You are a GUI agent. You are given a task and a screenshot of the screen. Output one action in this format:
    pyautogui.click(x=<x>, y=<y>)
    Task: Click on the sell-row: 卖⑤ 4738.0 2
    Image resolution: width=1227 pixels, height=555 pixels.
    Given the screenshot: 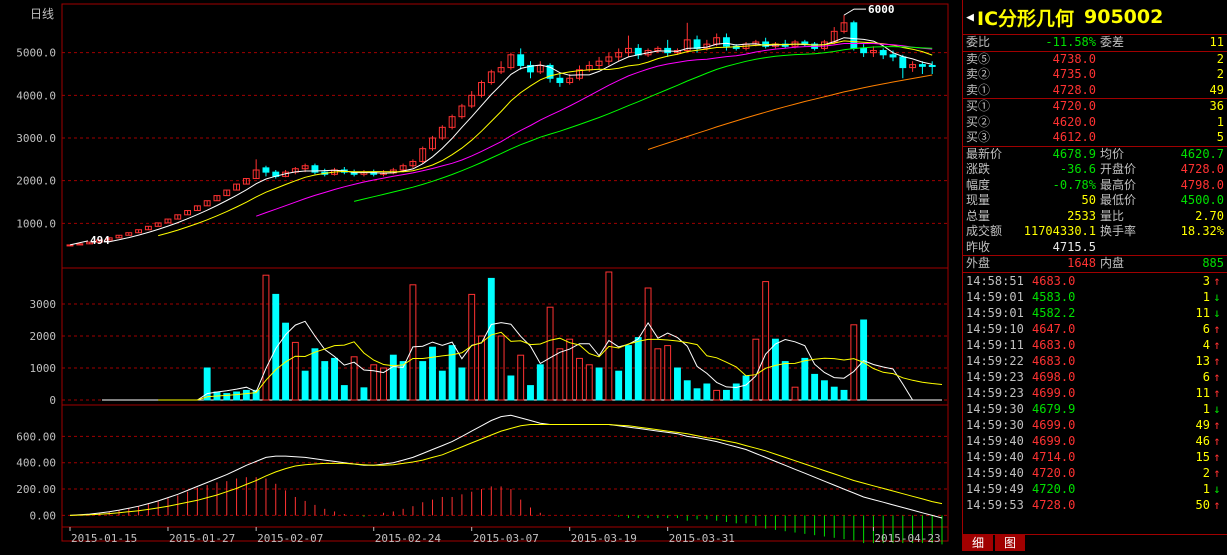 What is the action you would take?
    pyautogui.click(x=1095, y=60)
    